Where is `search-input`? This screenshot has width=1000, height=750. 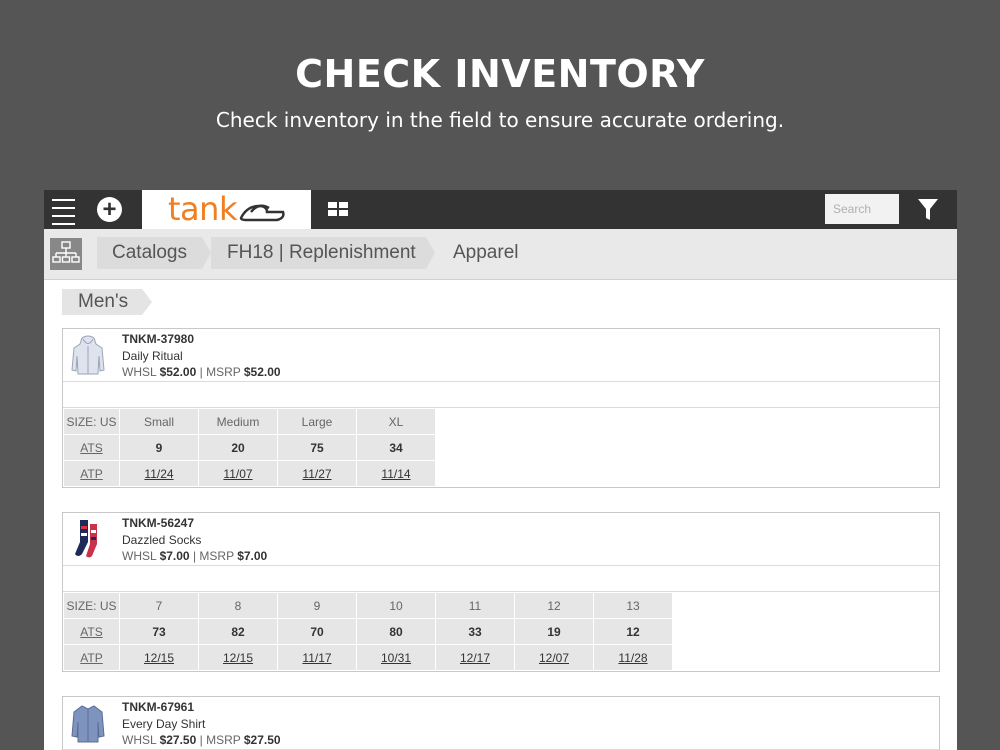 search-input is located at coordinates (862, 209).